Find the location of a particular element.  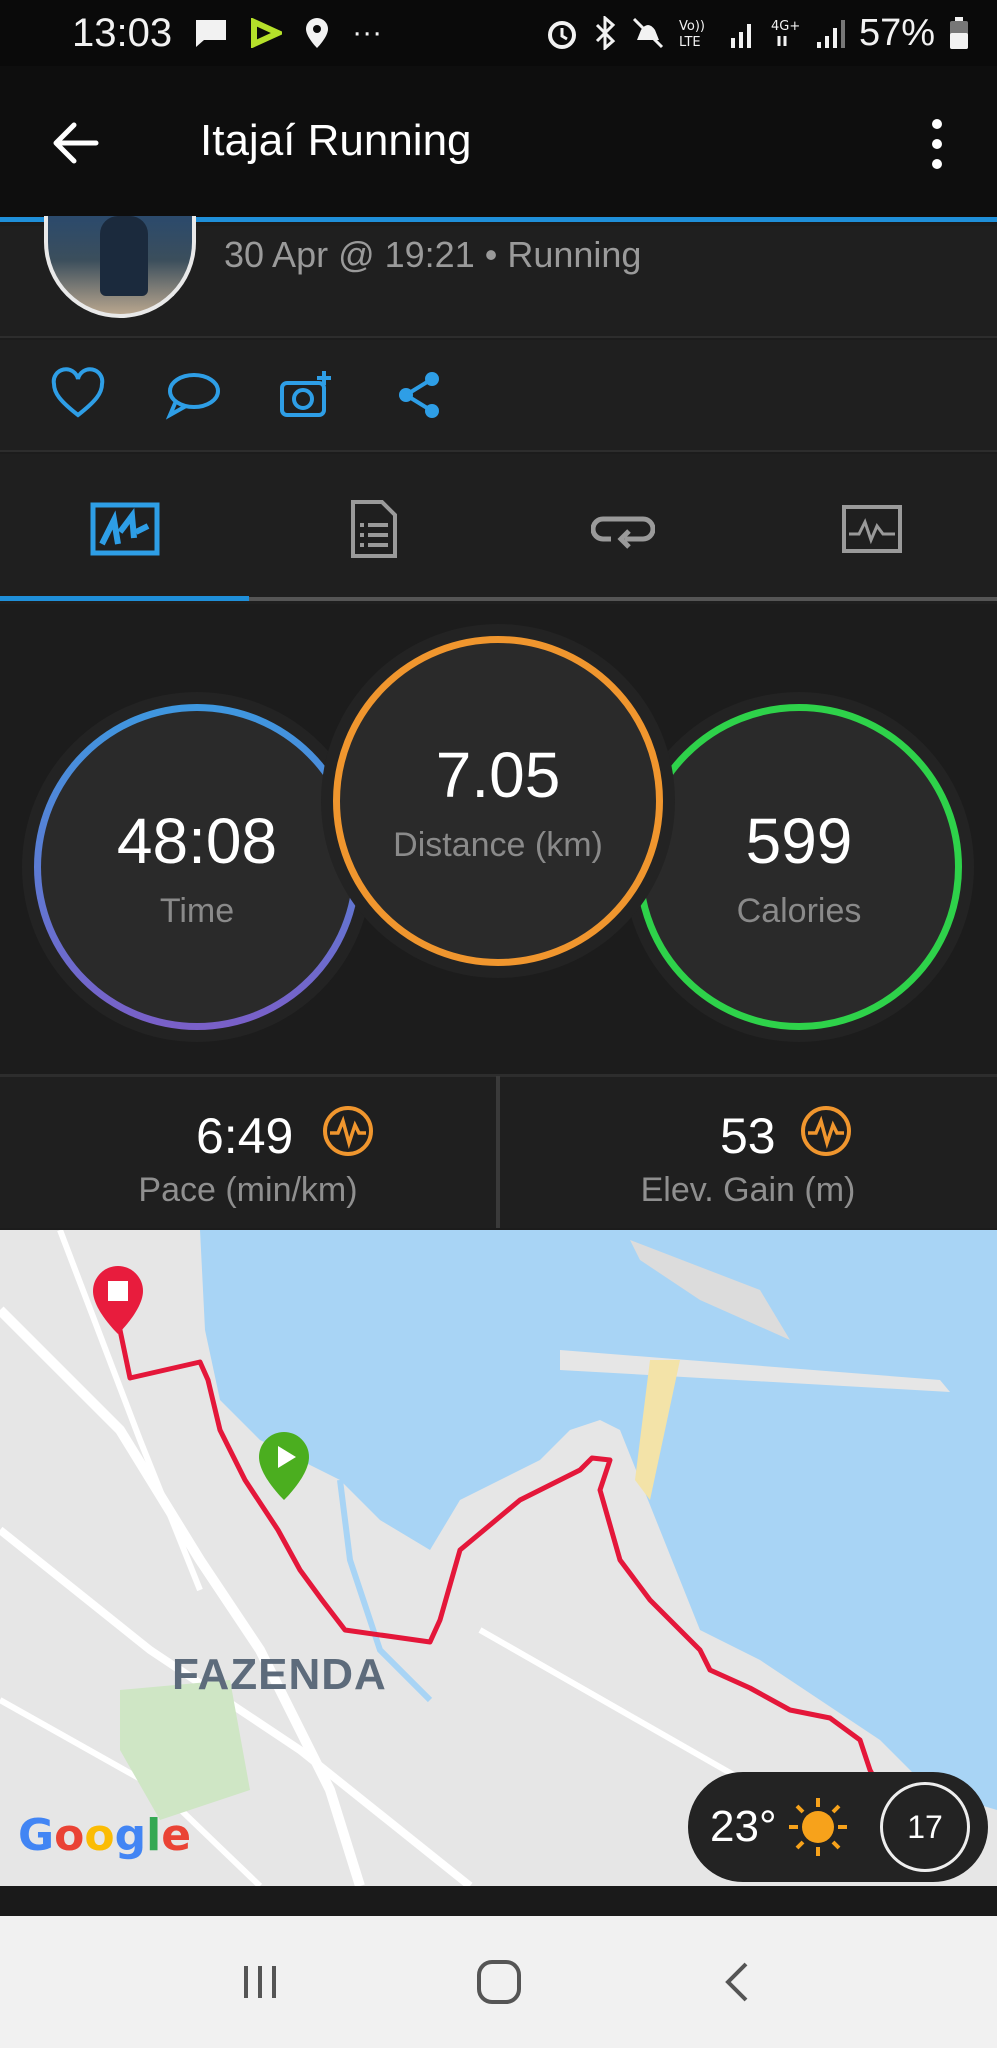

time-circle: 48:08 Time is located at coordinates (197, 867).